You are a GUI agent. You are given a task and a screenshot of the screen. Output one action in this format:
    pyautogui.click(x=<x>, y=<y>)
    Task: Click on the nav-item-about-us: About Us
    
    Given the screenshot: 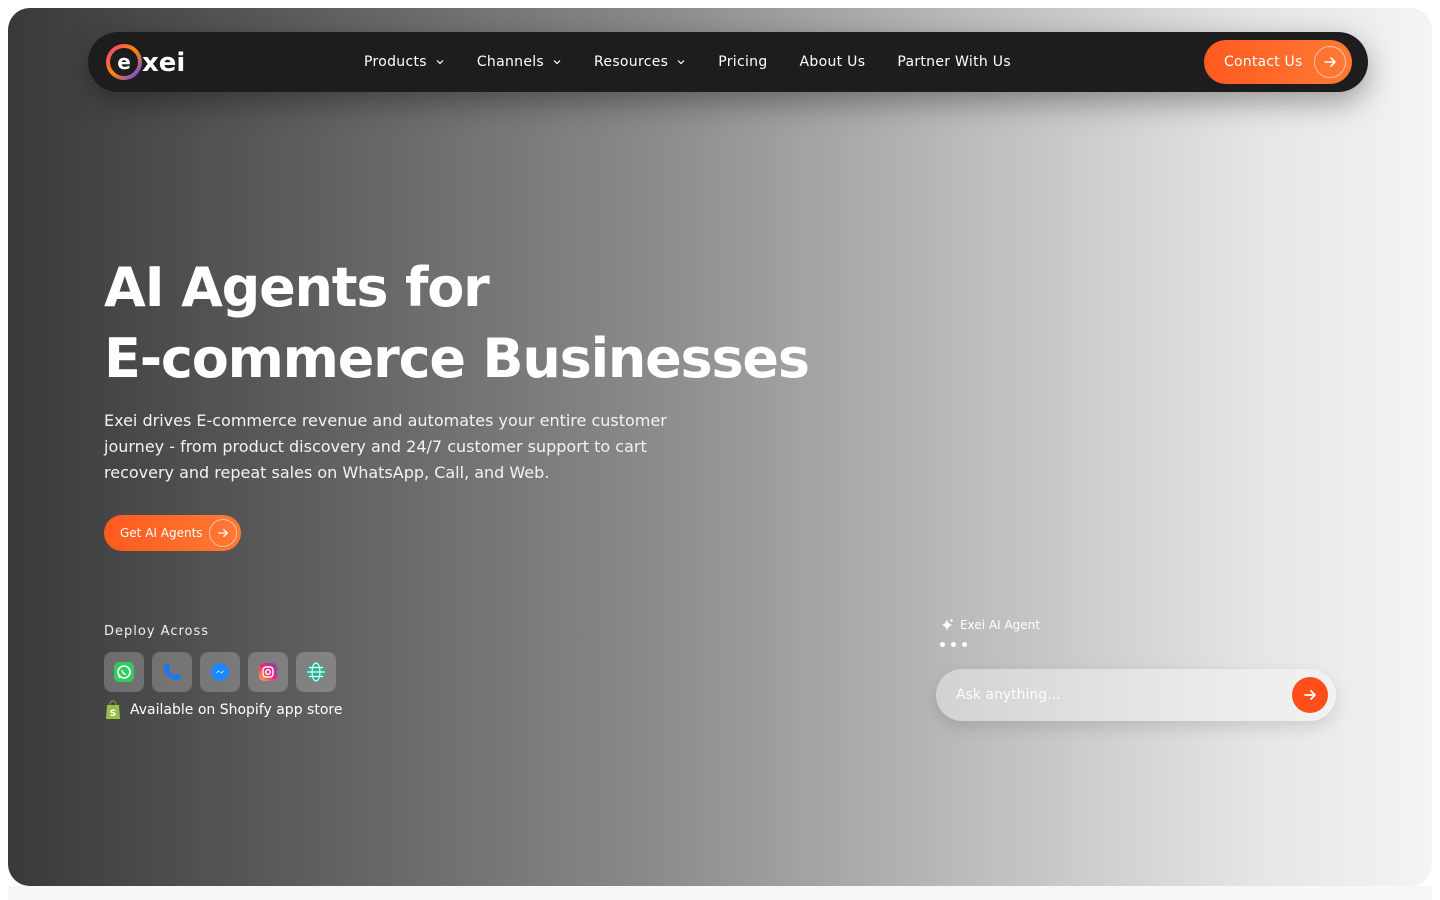 What is the action you would take?
    pyautogui.click(x=833, y=62)
    